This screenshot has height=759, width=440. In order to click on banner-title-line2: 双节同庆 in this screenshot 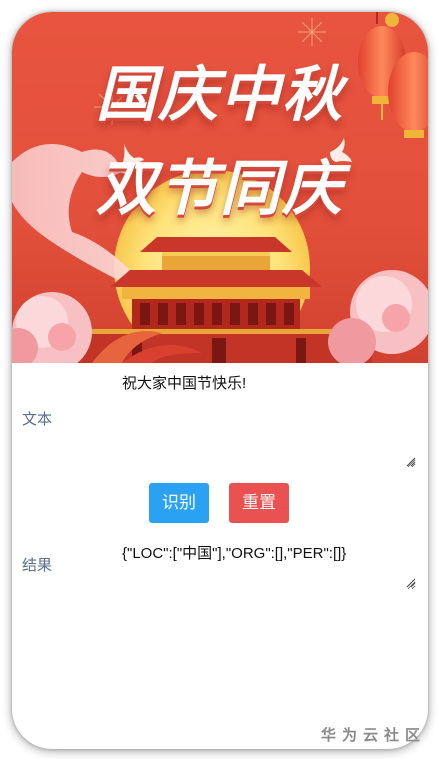, I will do `click(220, 189)`.